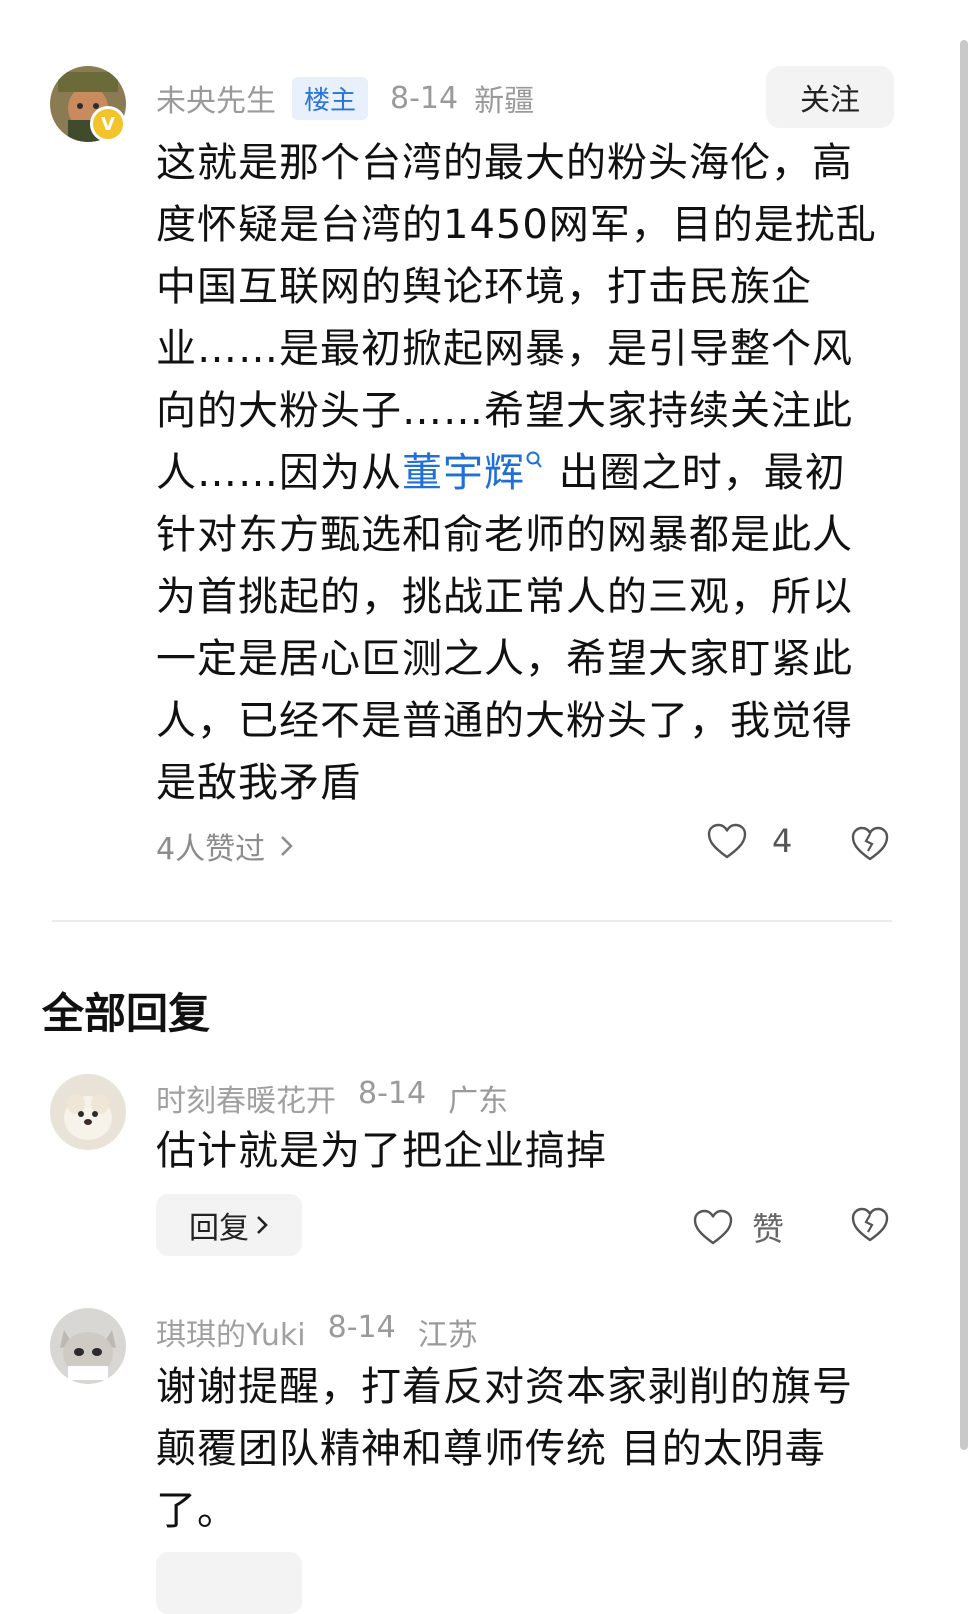 This screenshot has height=1614, width=970. I want to click on reply-author: 时刻春暖花开, so click(246, 1098).